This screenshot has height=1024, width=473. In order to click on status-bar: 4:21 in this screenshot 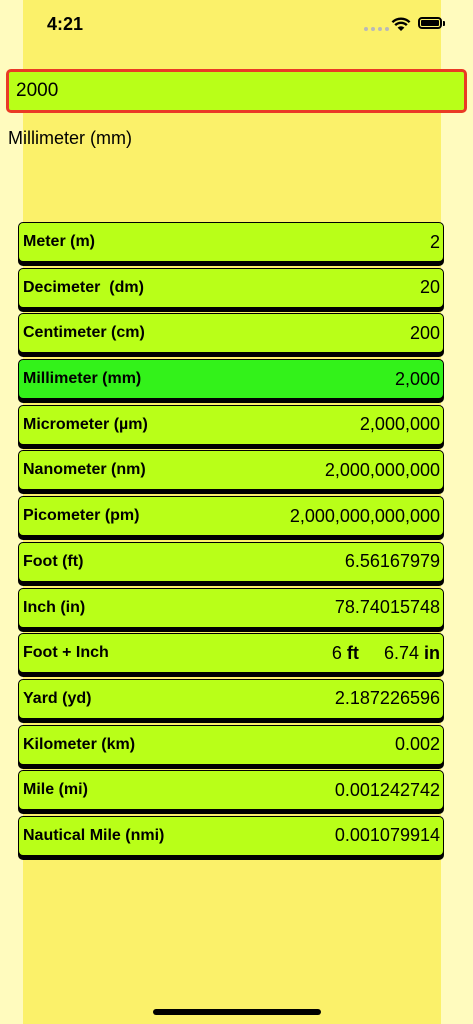, I will do `click(236, 25)`.